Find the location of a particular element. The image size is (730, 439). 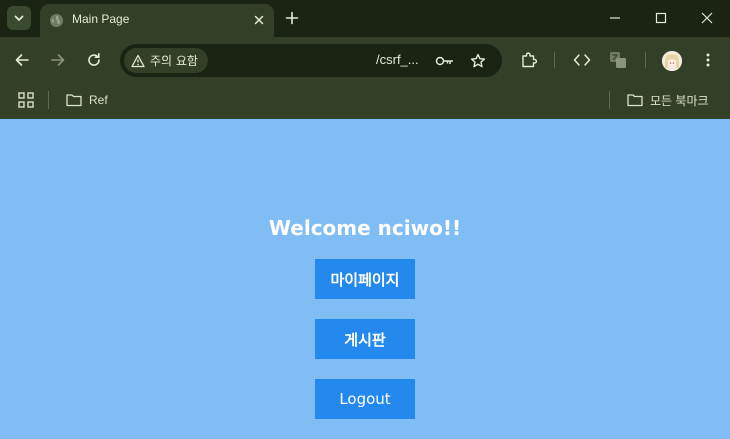

more-vert-icon is located at coordinates (708, 60).